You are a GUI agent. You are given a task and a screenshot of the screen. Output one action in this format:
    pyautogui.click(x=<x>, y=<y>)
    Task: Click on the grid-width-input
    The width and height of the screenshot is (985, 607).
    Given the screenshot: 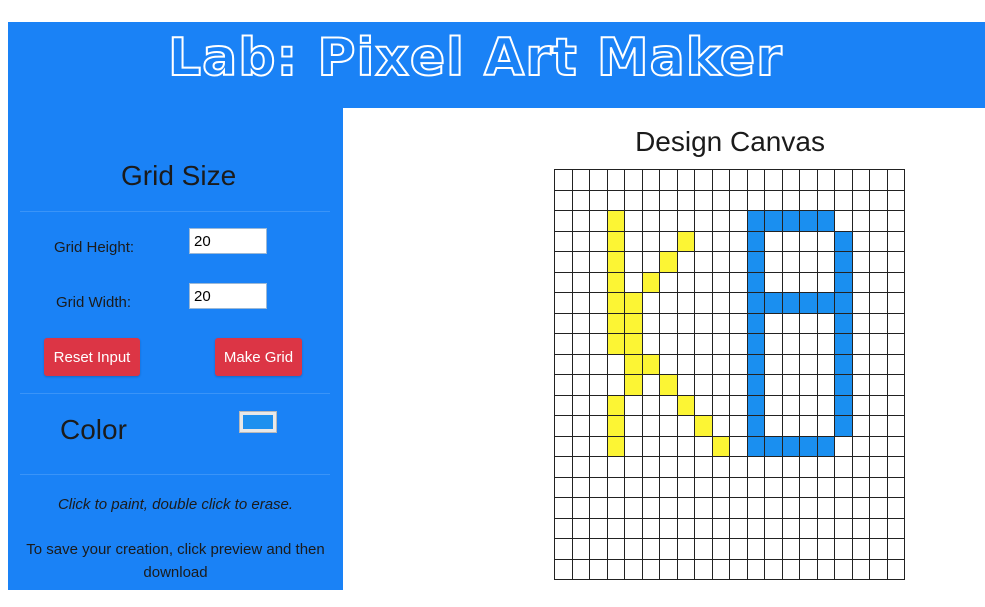 What is the action you would take?
    pyautogui.click(x=228, y=296)
    